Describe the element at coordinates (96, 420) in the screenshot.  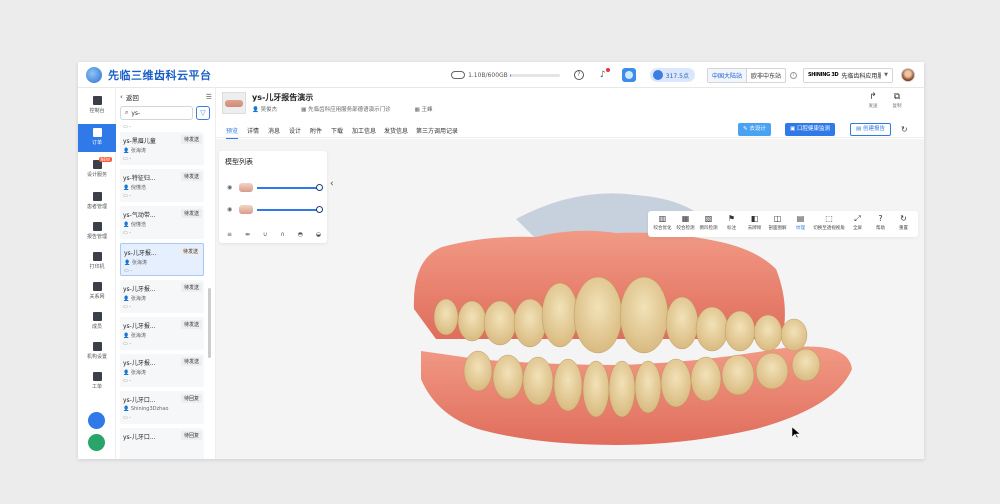
I see `mobile-app-icon` at that location.